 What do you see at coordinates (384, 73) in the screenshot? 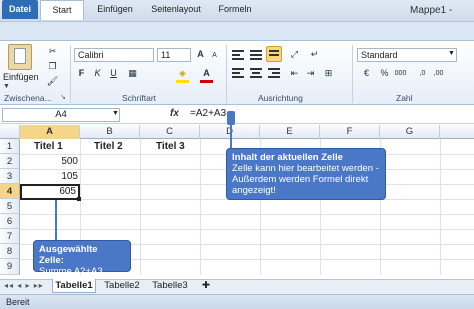
I see `percent-format-icon: %` at bounding box center [384, 73].